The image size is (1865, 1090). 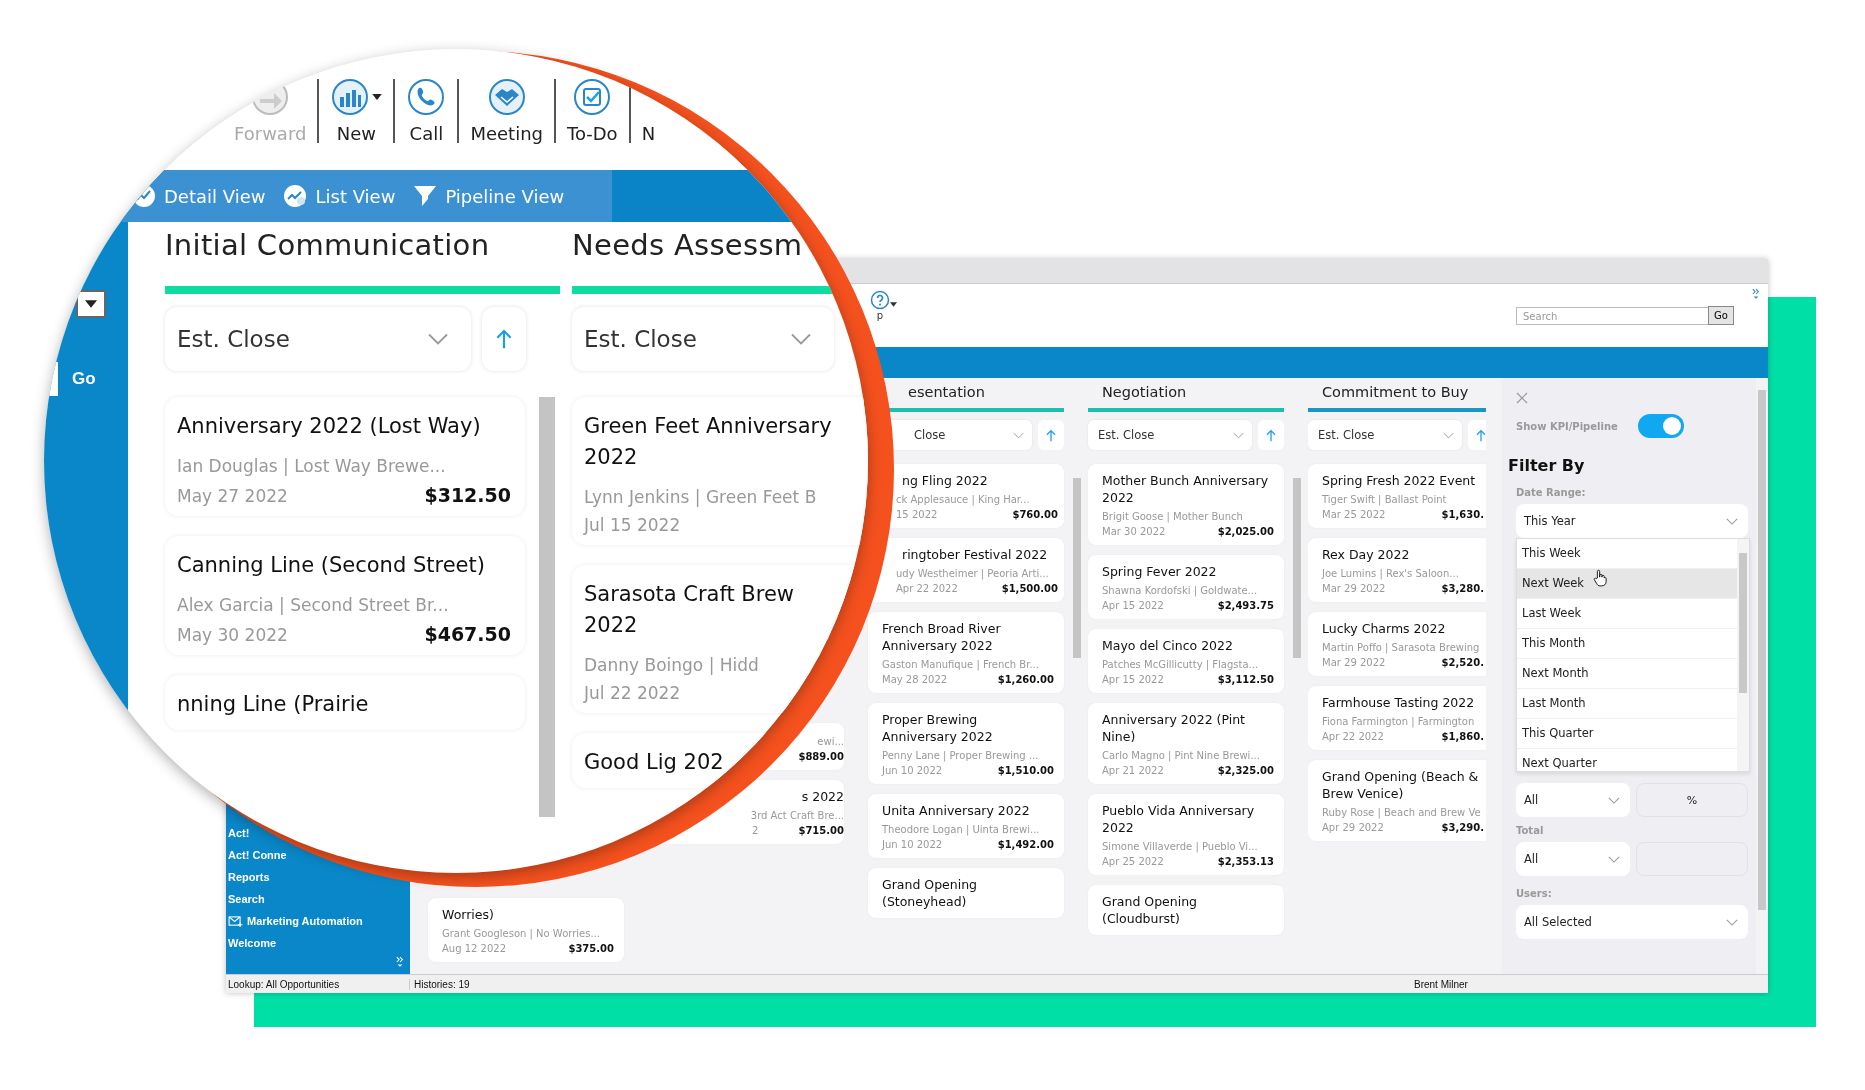 I want to click on deal-card: Lucky Charms 2022 Martin Poffo | Sarasota Brewing Mar 29 2022 $2,520., so click(x=1397, y=644).